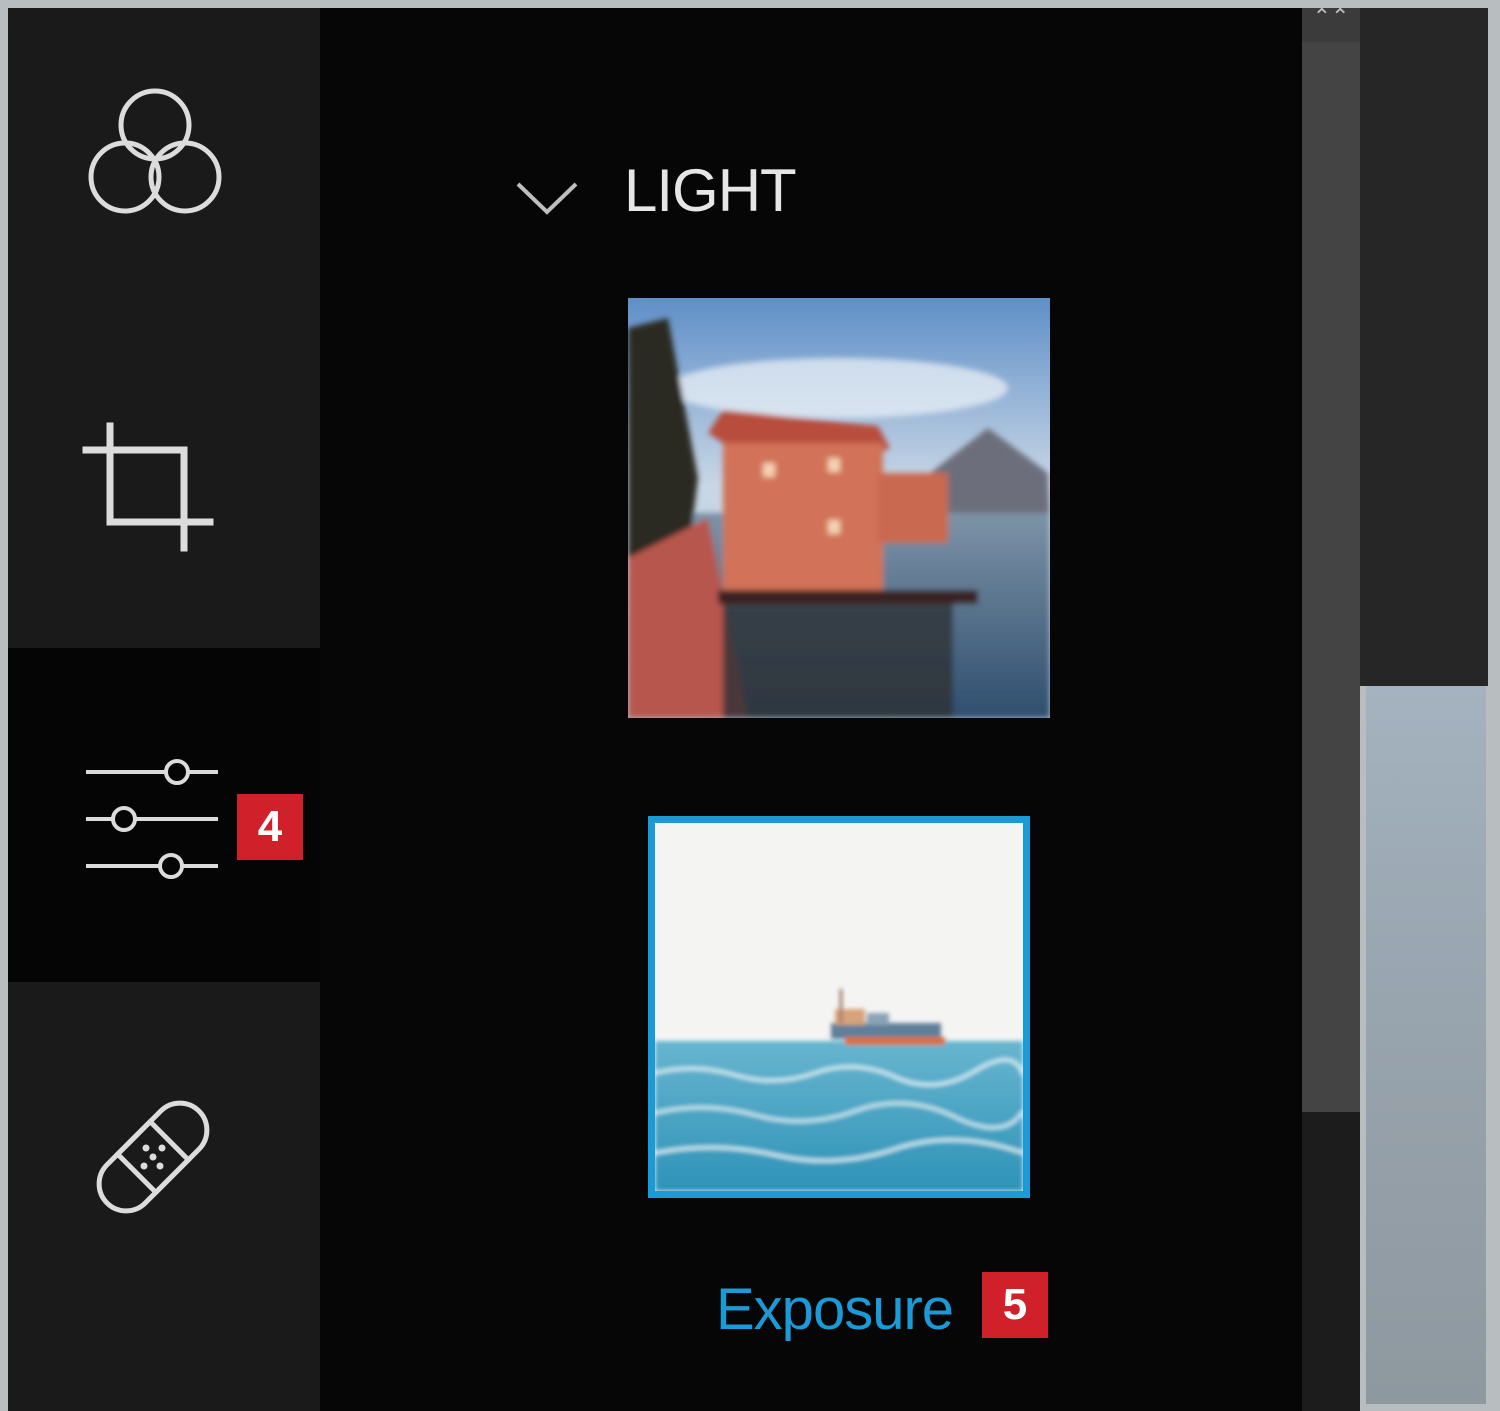 Image resolution: width=1500 pixels, height=1411 pixels. I want to click on canvas-photo-edge, so click(1426, 1045).